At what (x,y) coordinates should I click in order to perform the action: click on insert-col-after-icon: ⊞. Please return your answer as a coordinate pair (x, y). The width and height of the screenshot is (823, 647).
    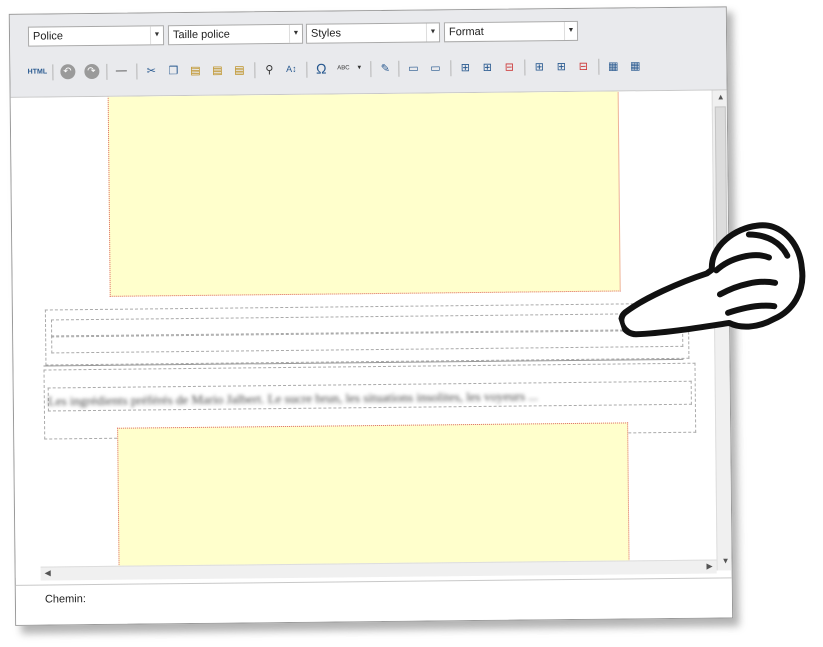
    Looking at the image, I should click on (561, 66).